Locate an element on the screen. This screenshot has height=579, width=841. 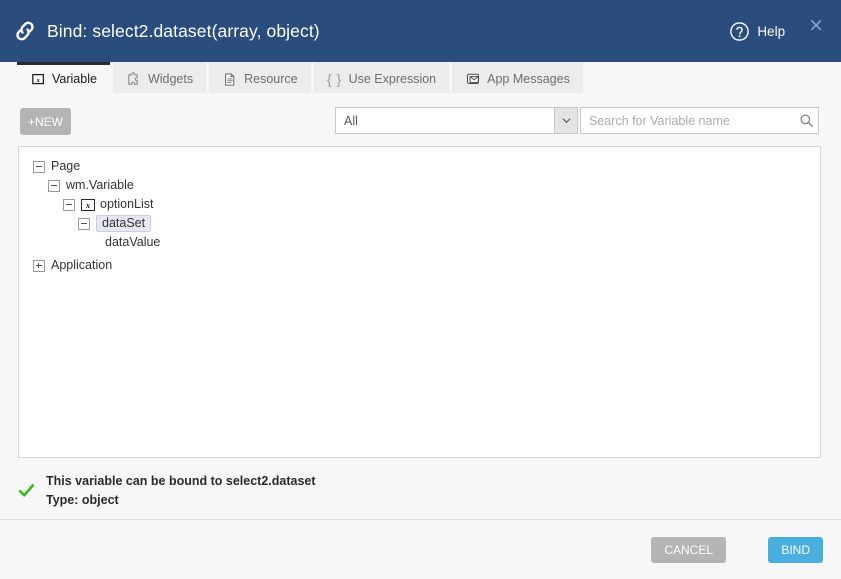
help-button: Help is located at coordinates (757, 31).